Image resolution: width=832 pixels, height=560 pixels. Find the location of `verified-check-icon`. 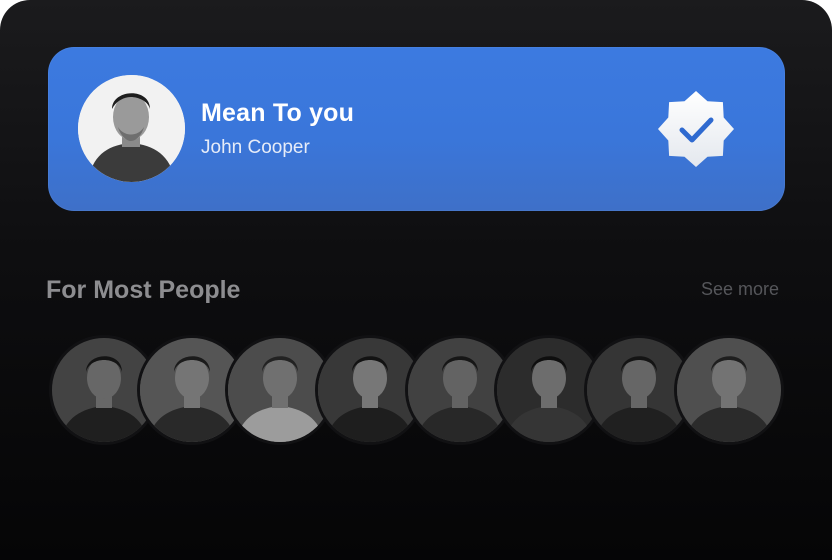

verified-check-icon is located at coordinates (696, 129).